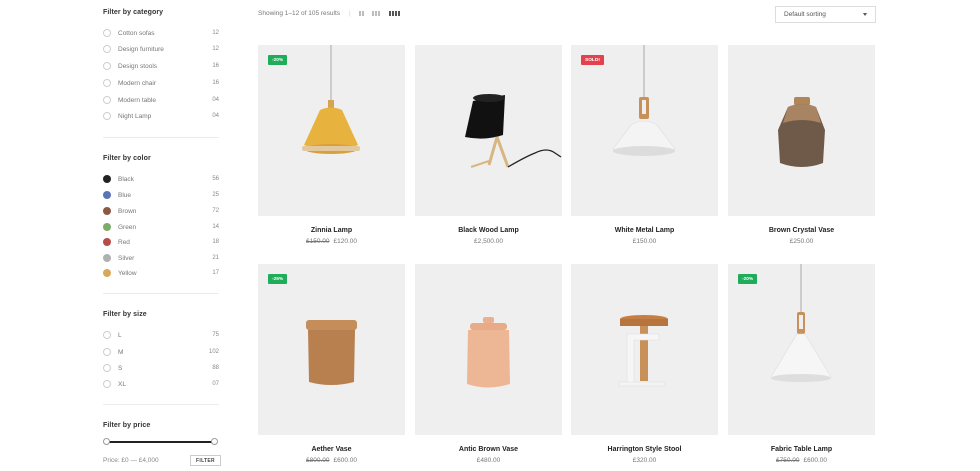  What do you see at coordinates (331, 349) in the screenshot?
I see `product-image: -25%` at bounding box center [331, 349].